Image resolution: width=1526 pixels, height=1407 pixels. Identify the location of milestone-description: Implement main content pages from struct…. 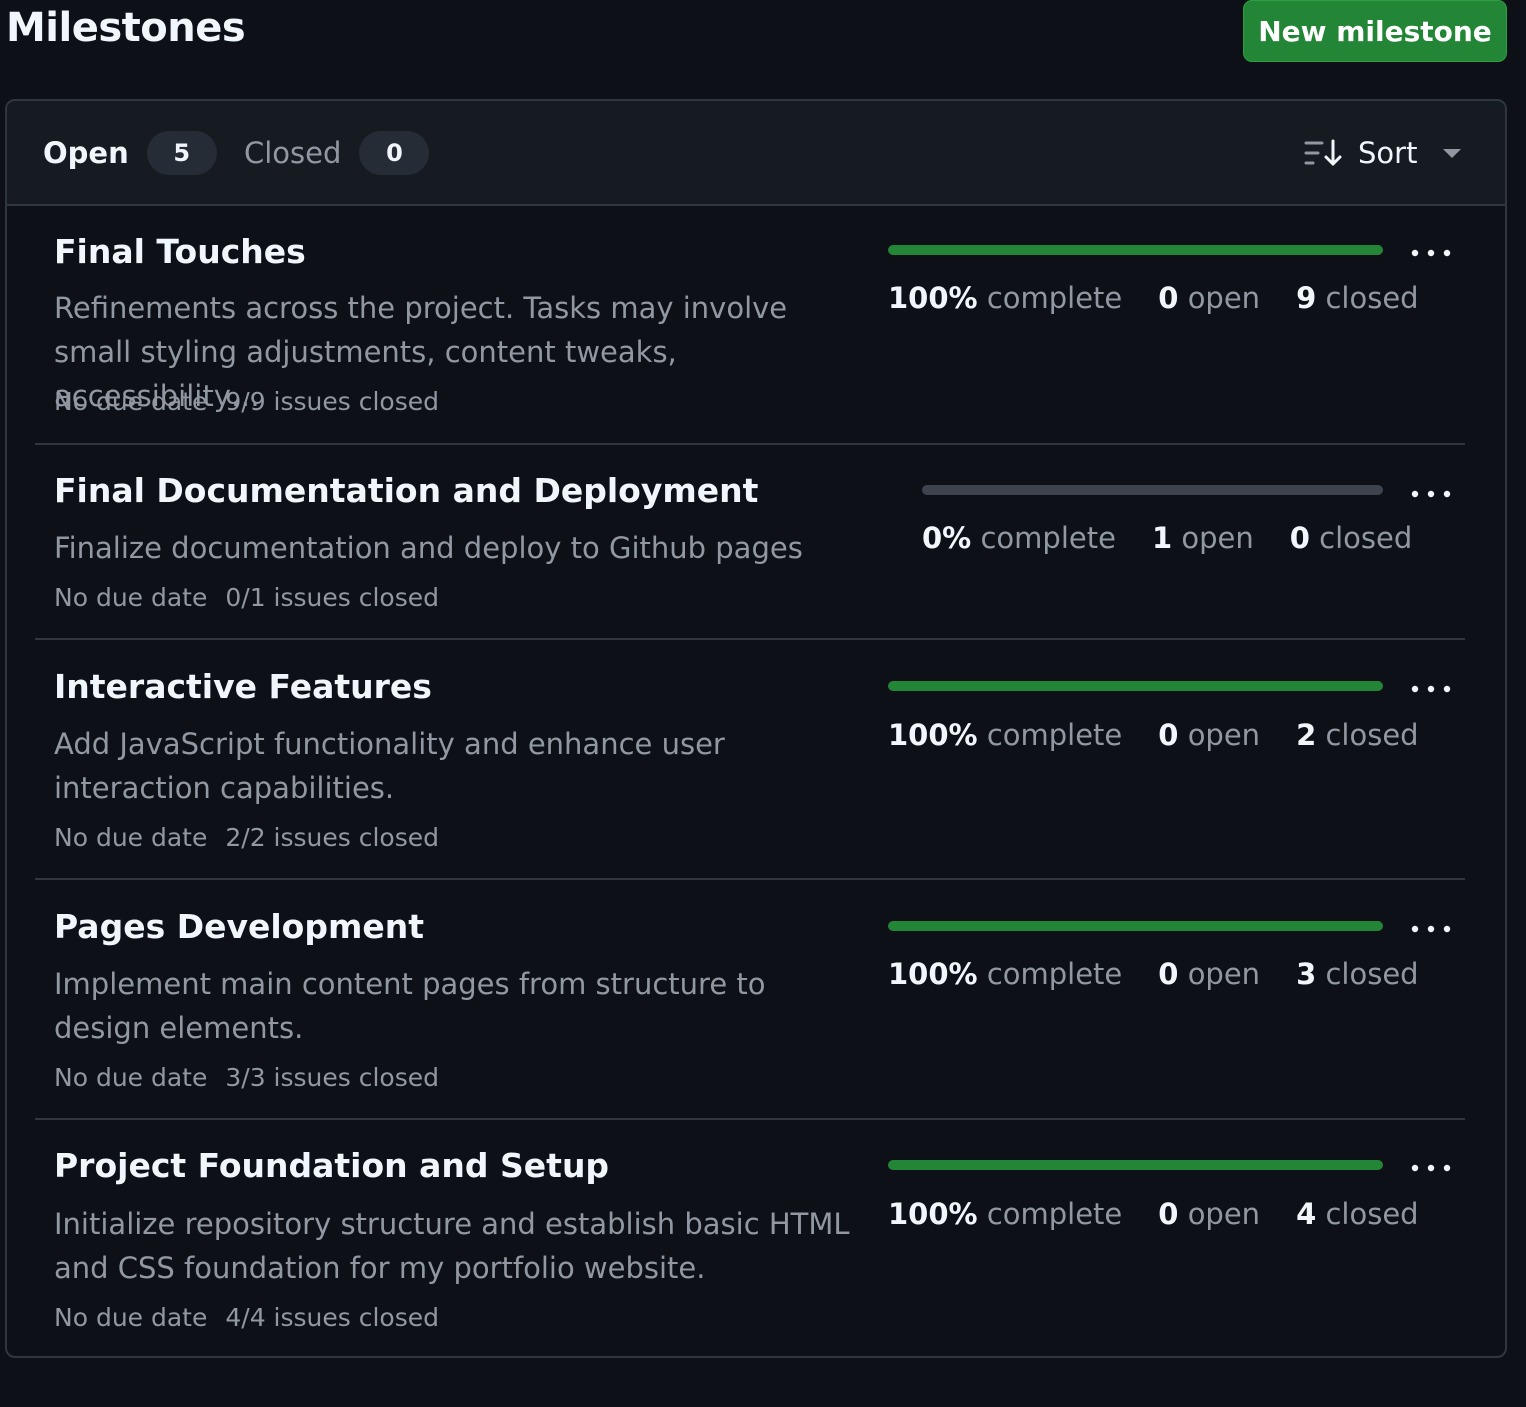
(410, 1006).